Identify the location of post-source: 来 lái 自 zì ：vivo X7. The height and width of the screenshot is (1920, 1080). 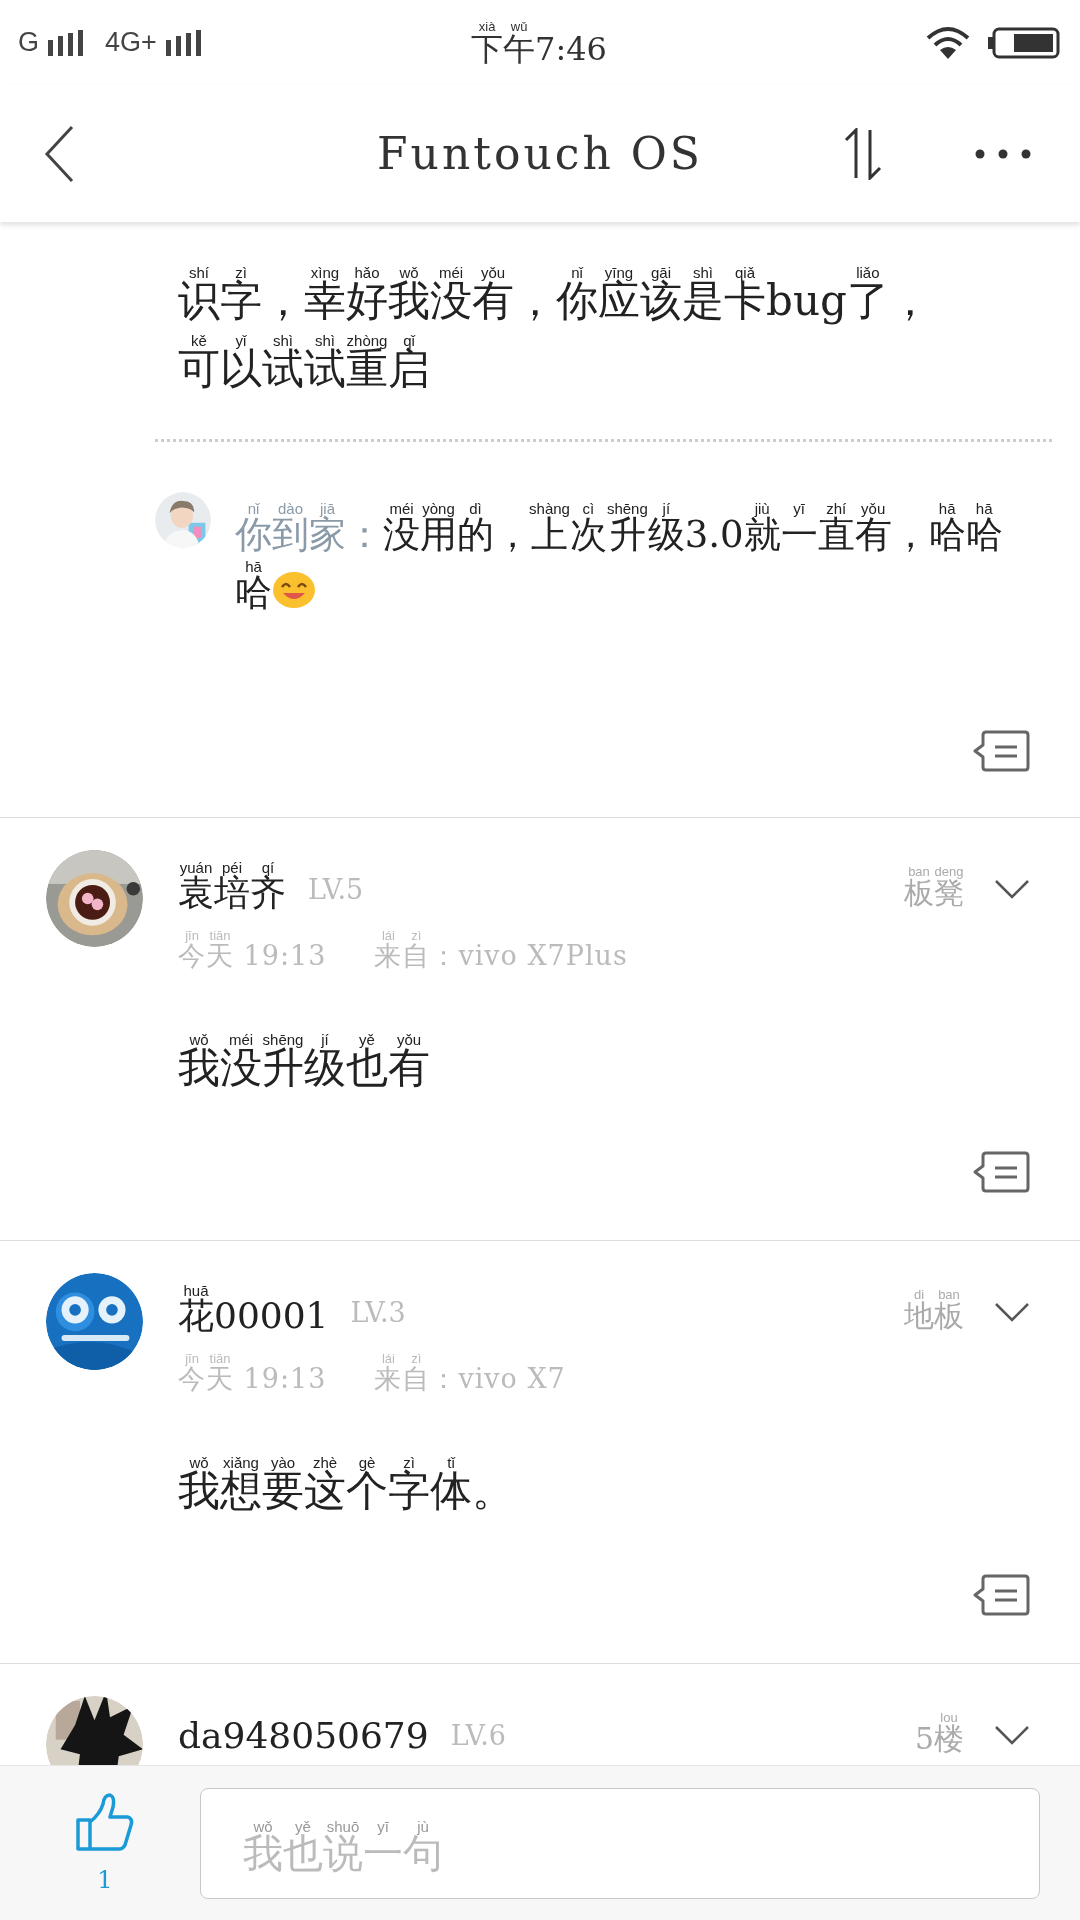
(470, 1374).